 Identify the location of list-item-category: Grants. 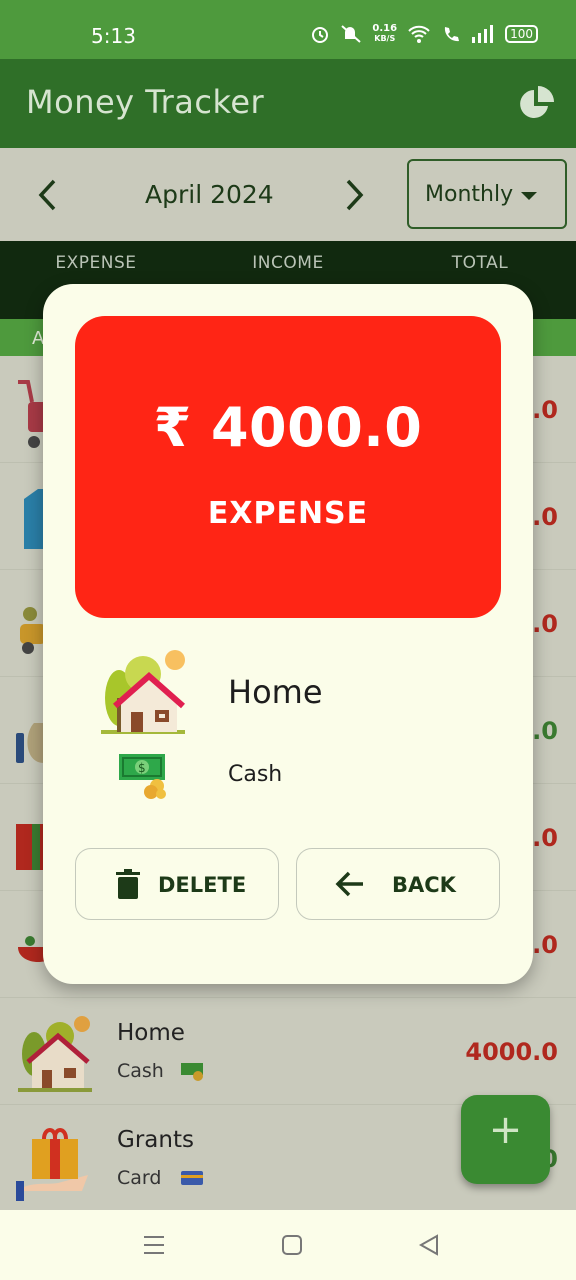
(155, 1140).